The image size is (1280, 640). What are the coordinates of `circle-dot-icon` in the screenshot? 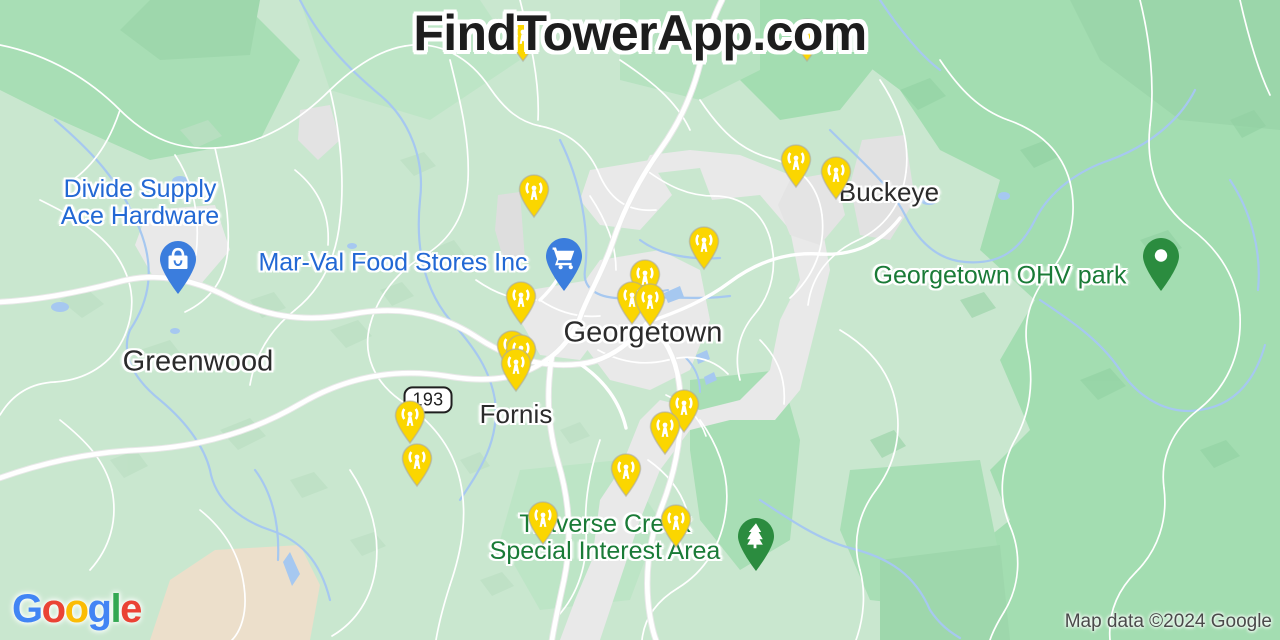 It's located at (1161, 255).